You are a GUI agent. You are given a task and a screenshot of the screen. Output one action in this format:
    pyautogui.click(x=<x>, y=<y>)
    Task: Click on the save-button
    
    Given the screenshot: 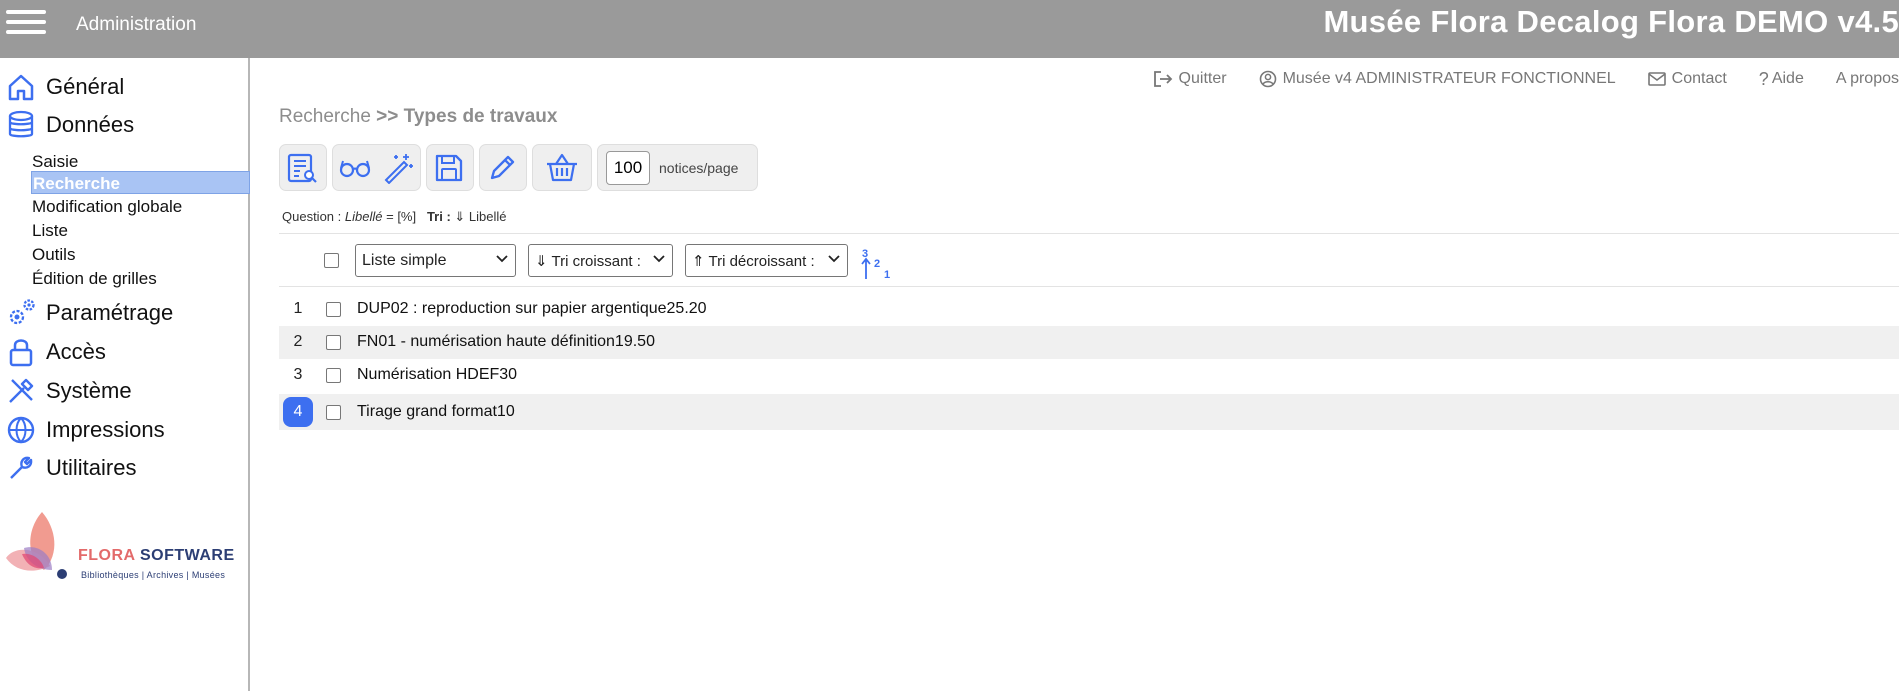 What is the action you would take?
    pyautogui.click(x=449, y=168)
    